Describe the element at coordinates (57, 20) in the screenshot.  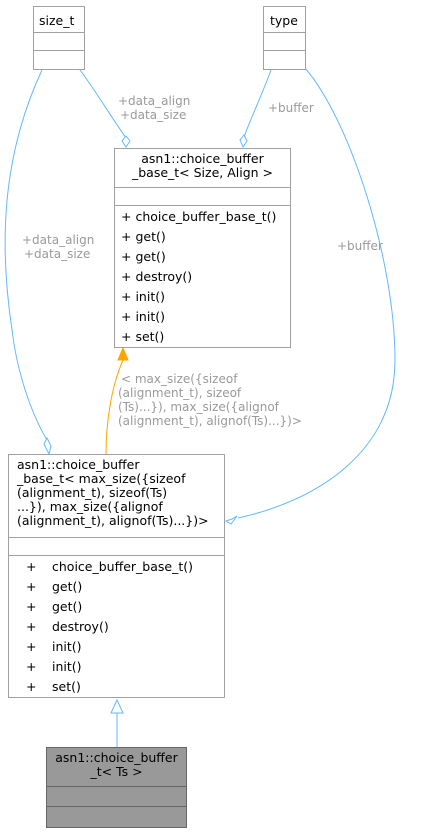
I see `class-name: size_t` at that location.